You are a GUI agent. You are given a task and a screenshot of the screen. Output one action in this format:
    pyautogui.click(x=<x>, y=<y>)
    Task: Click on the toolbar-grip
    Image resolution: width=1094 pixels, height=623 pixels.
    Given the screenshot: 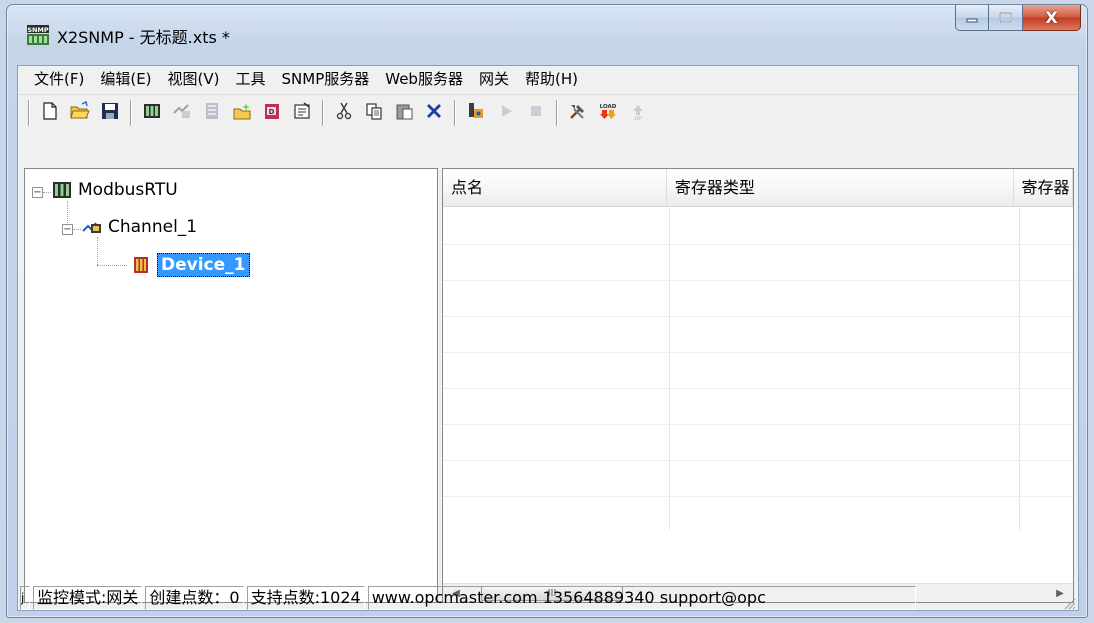 What is the action you would take?
    pyautogui.click(x=29, y=112)
    